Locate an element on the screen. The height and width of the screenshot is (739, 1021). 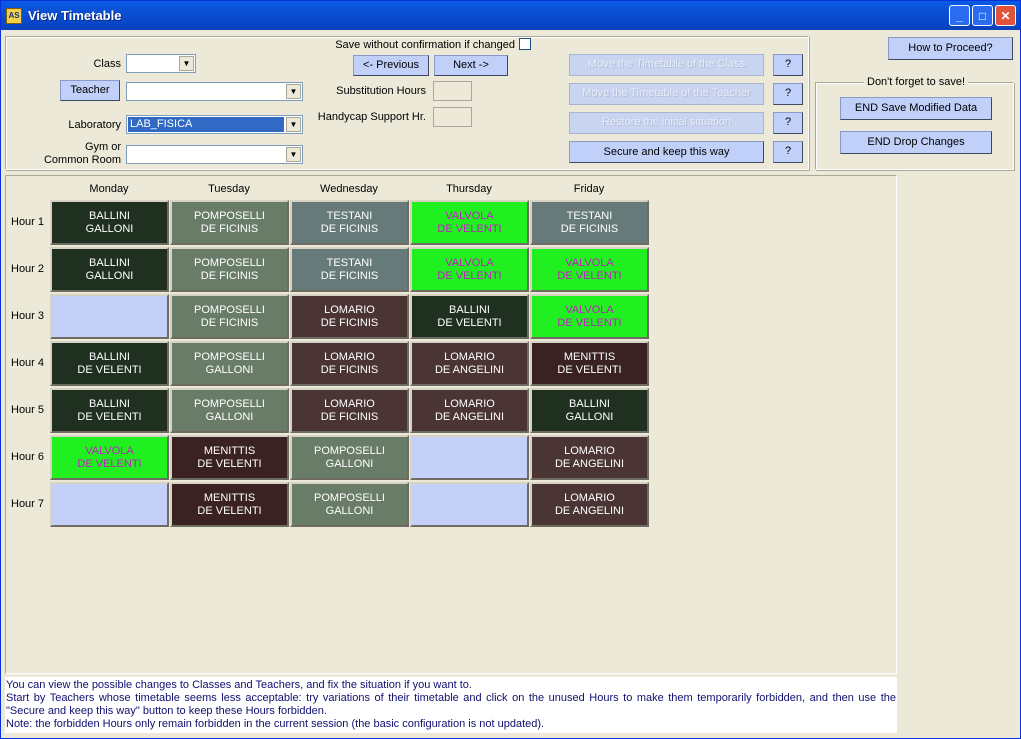
handycap-support-field is located at coordinates (452, 117).